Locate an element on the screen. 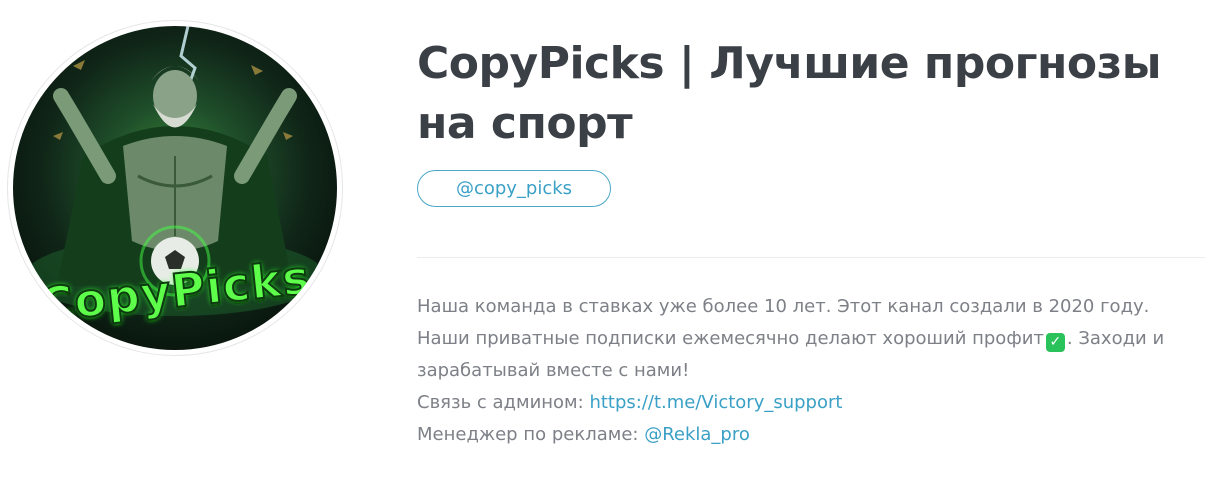 The width and height of the screenshot is (1211, 482). ads-manager-label: Менеджер по рекламе: is located at coordinates (531, 434).